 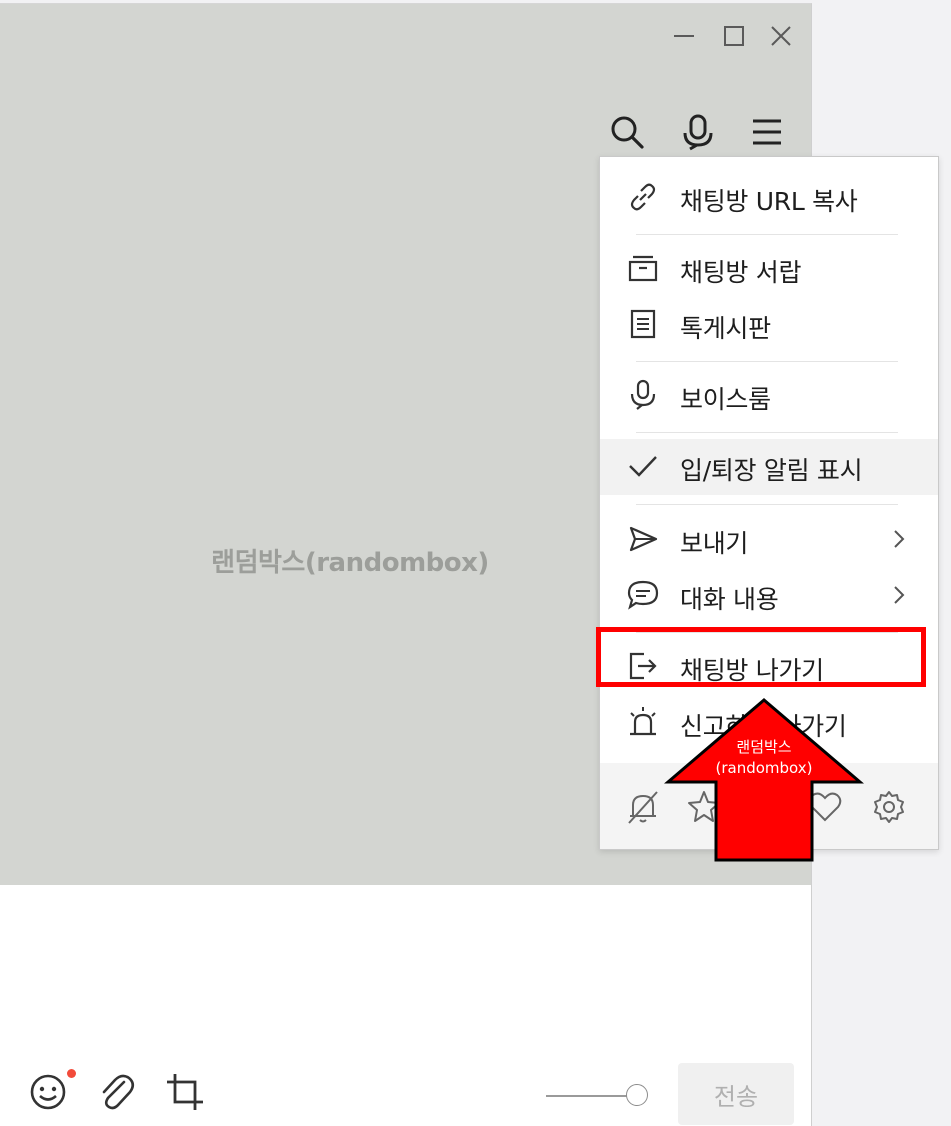 I want to click on menu-item-report-and-leave: 신고하고 나가기, so click(x=769, y=722).